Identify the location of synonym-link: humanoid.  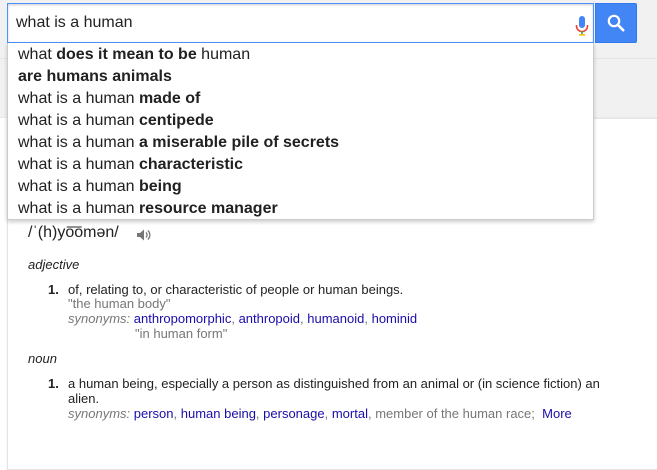
(335, 318).